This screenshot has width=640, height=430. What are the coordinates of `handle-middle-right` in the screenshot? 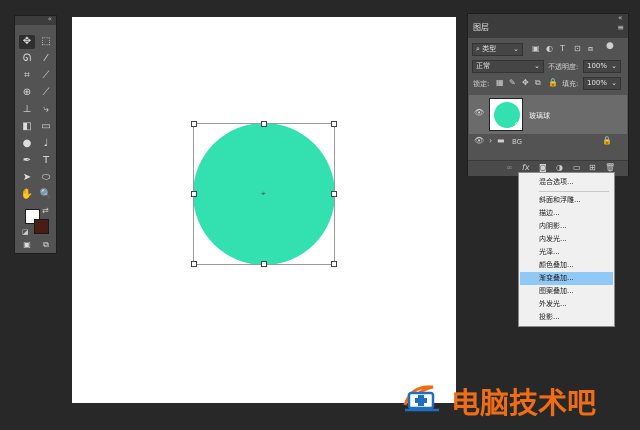 It's located at (334, 194).